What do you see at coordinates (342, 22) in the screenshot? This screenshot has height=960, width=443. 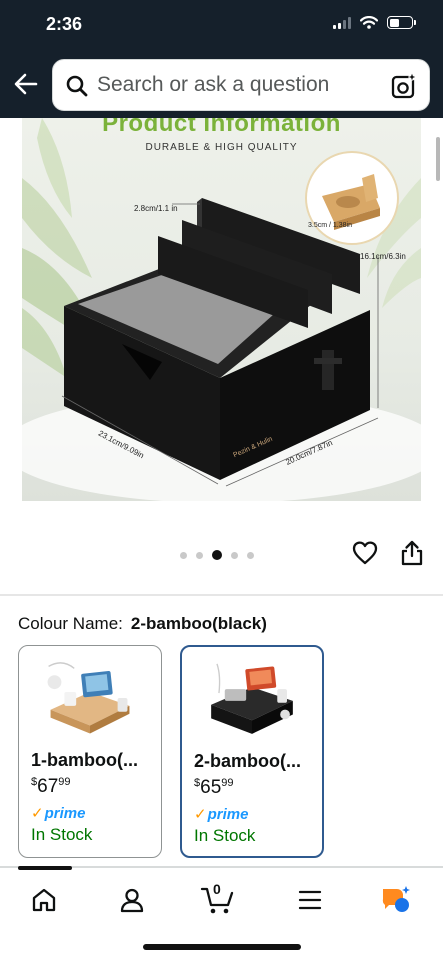 I see `signal-icon` at bounding box center [342, 22].